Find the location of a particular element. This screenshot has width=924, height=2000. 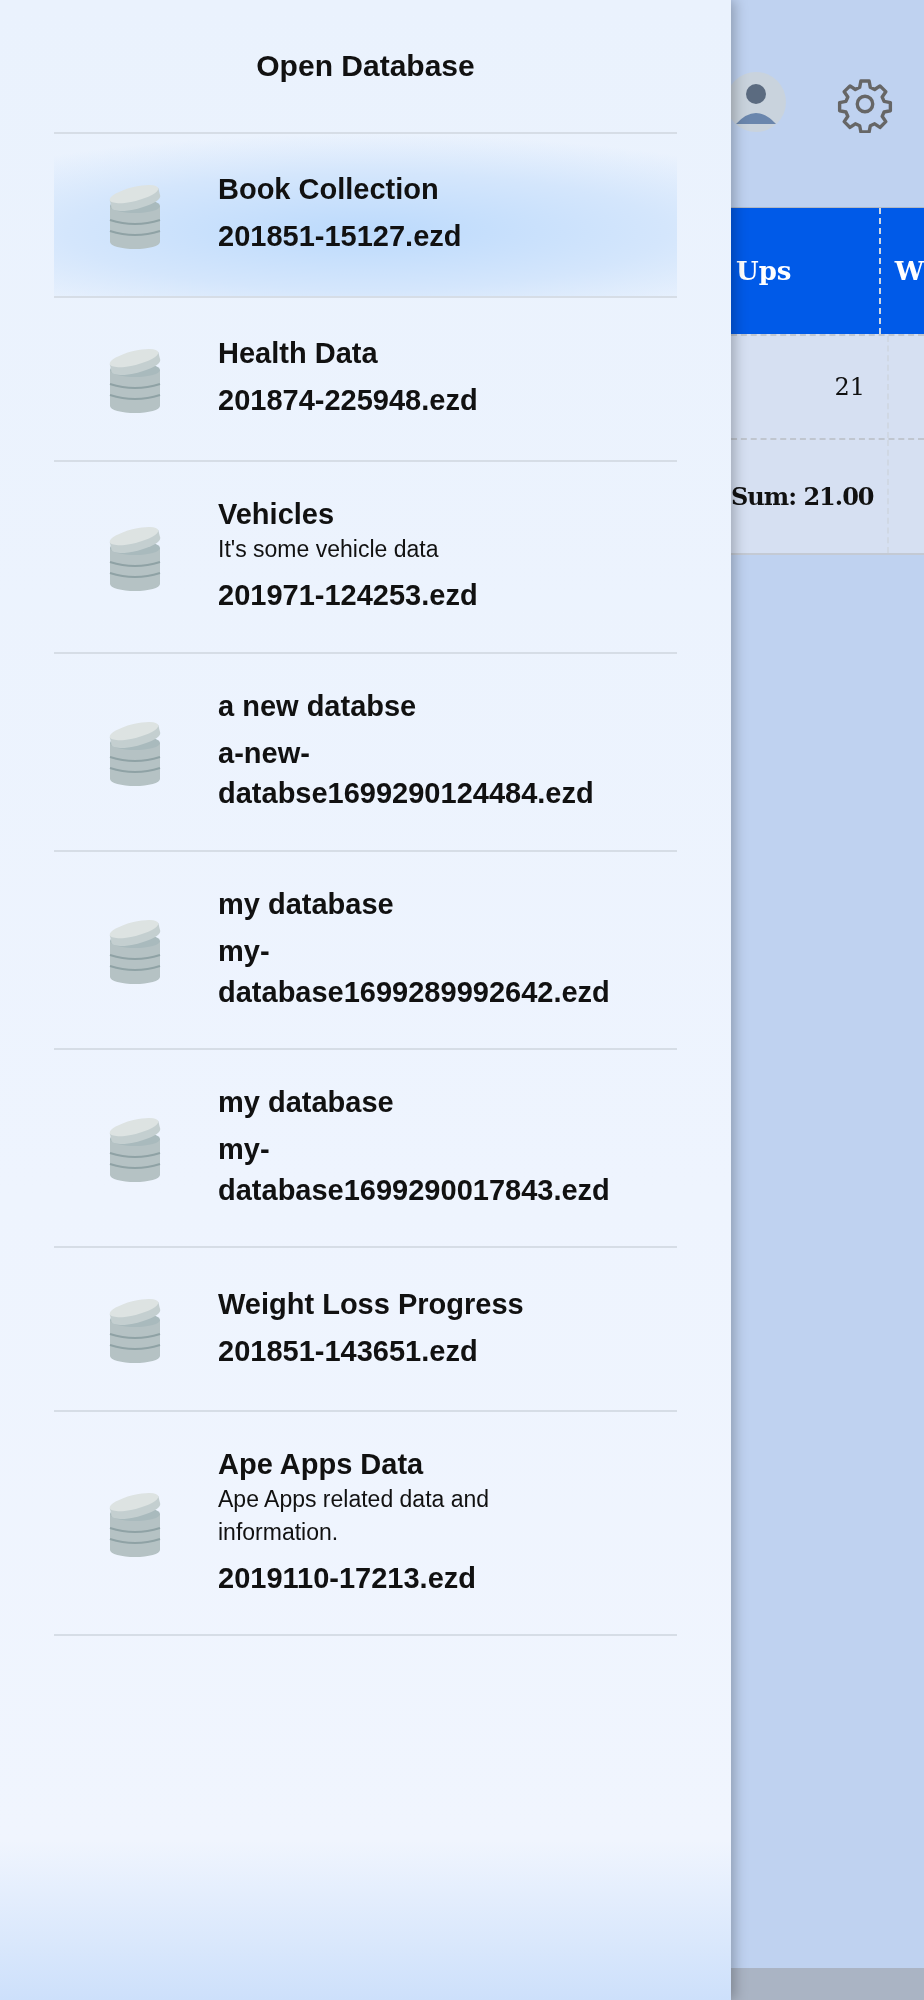

database-item: my database my-database1699290017843.ezd is located at coordinates (365, 1149).